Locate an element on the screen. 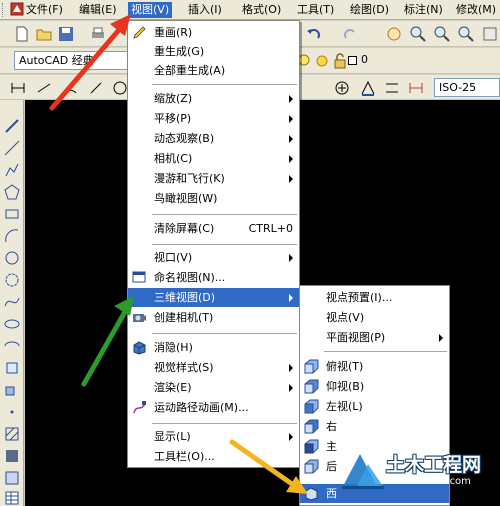 Image resolution: width=500 pixels, height=506 pixels. menu-item-regen-all: 全部重生成(A) is located at coordinates (213, 70).